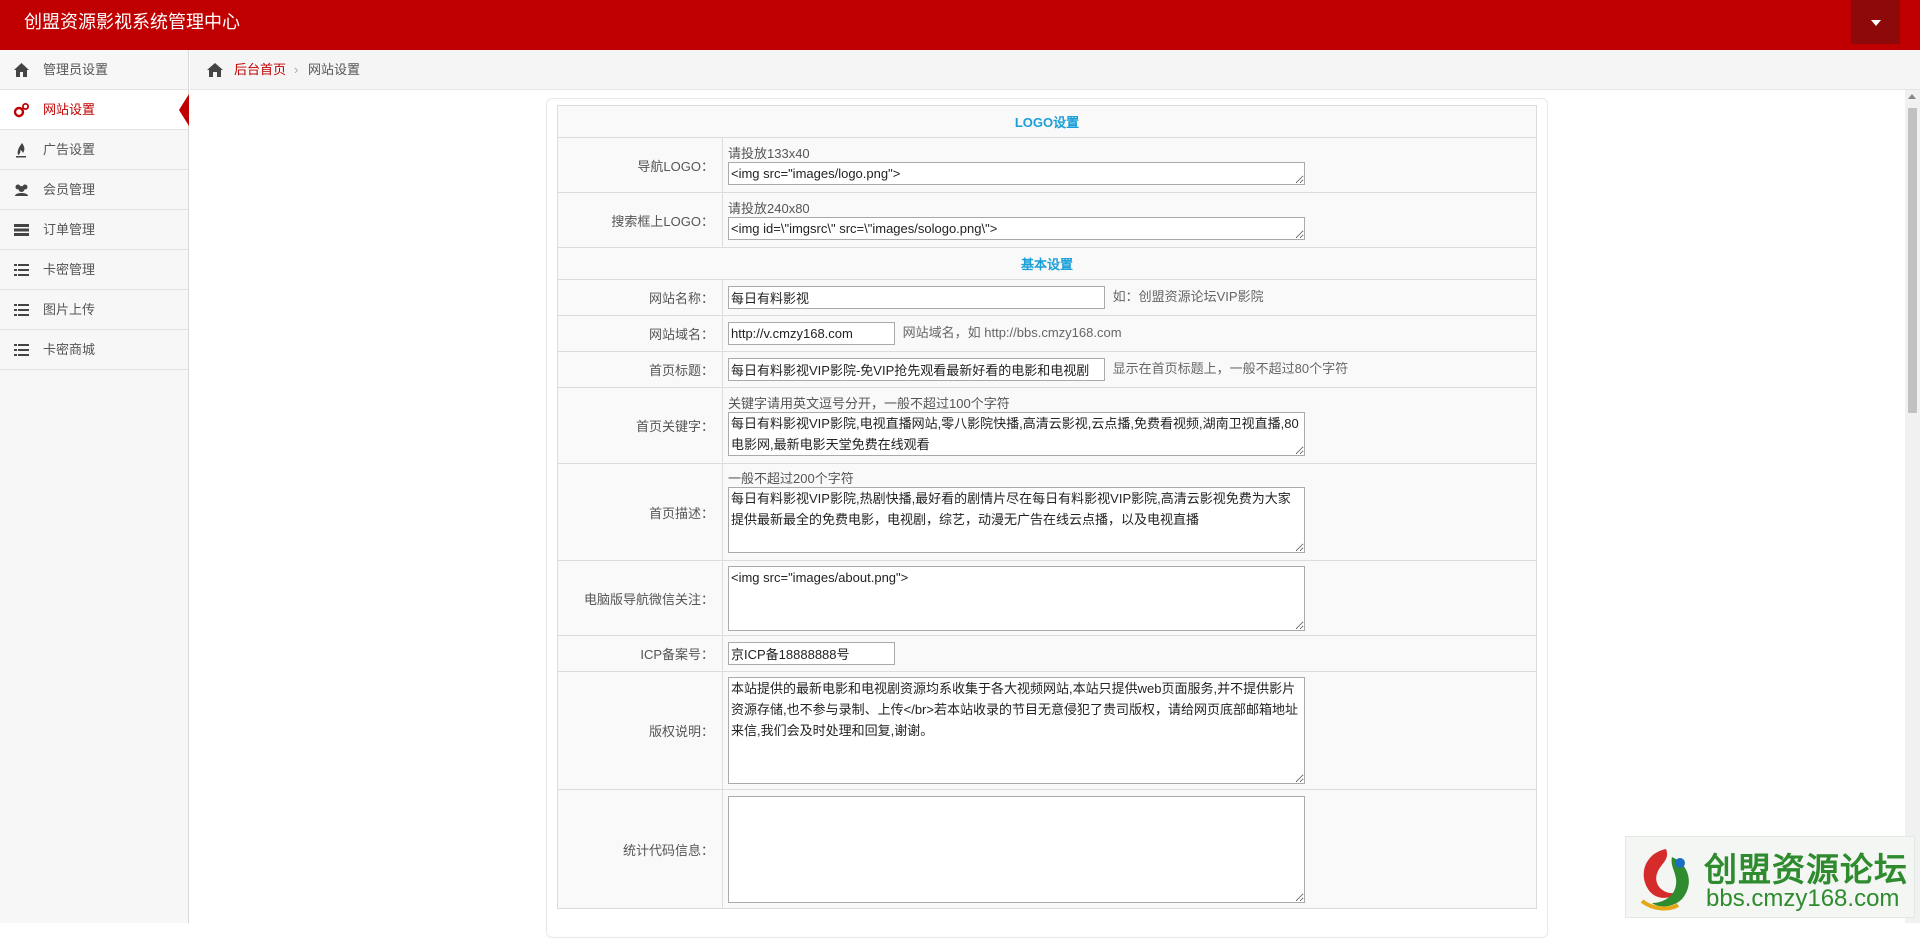 This screenshot has width=1920, height=938. Describe the element at coordinates (1188, 296) in the screenshot. I see `site-name-hint: 如：创盟资源论坛VIP影院` at that location.